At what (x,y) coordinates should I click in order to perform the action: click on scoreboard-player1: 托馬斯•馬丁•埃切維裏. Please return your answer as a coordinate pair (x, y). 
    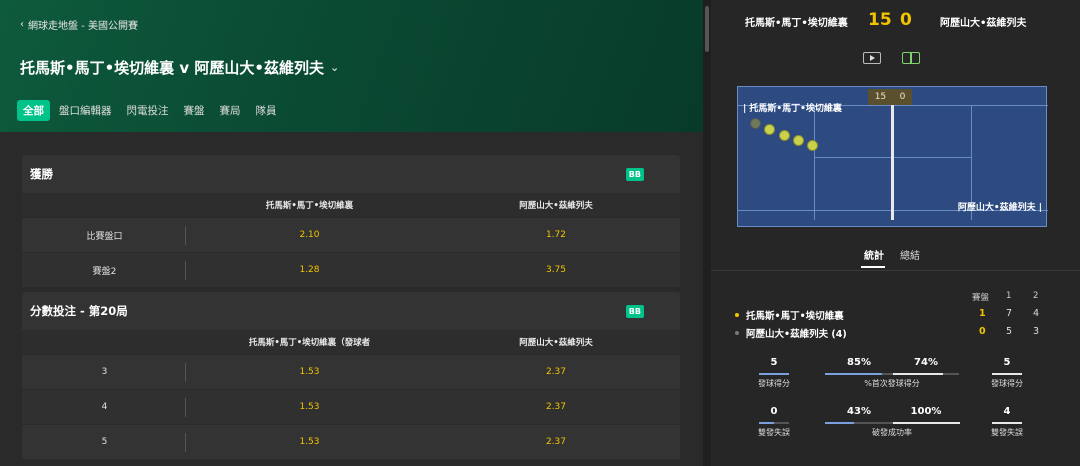
    Looking at the image, I should click on (796, 23).